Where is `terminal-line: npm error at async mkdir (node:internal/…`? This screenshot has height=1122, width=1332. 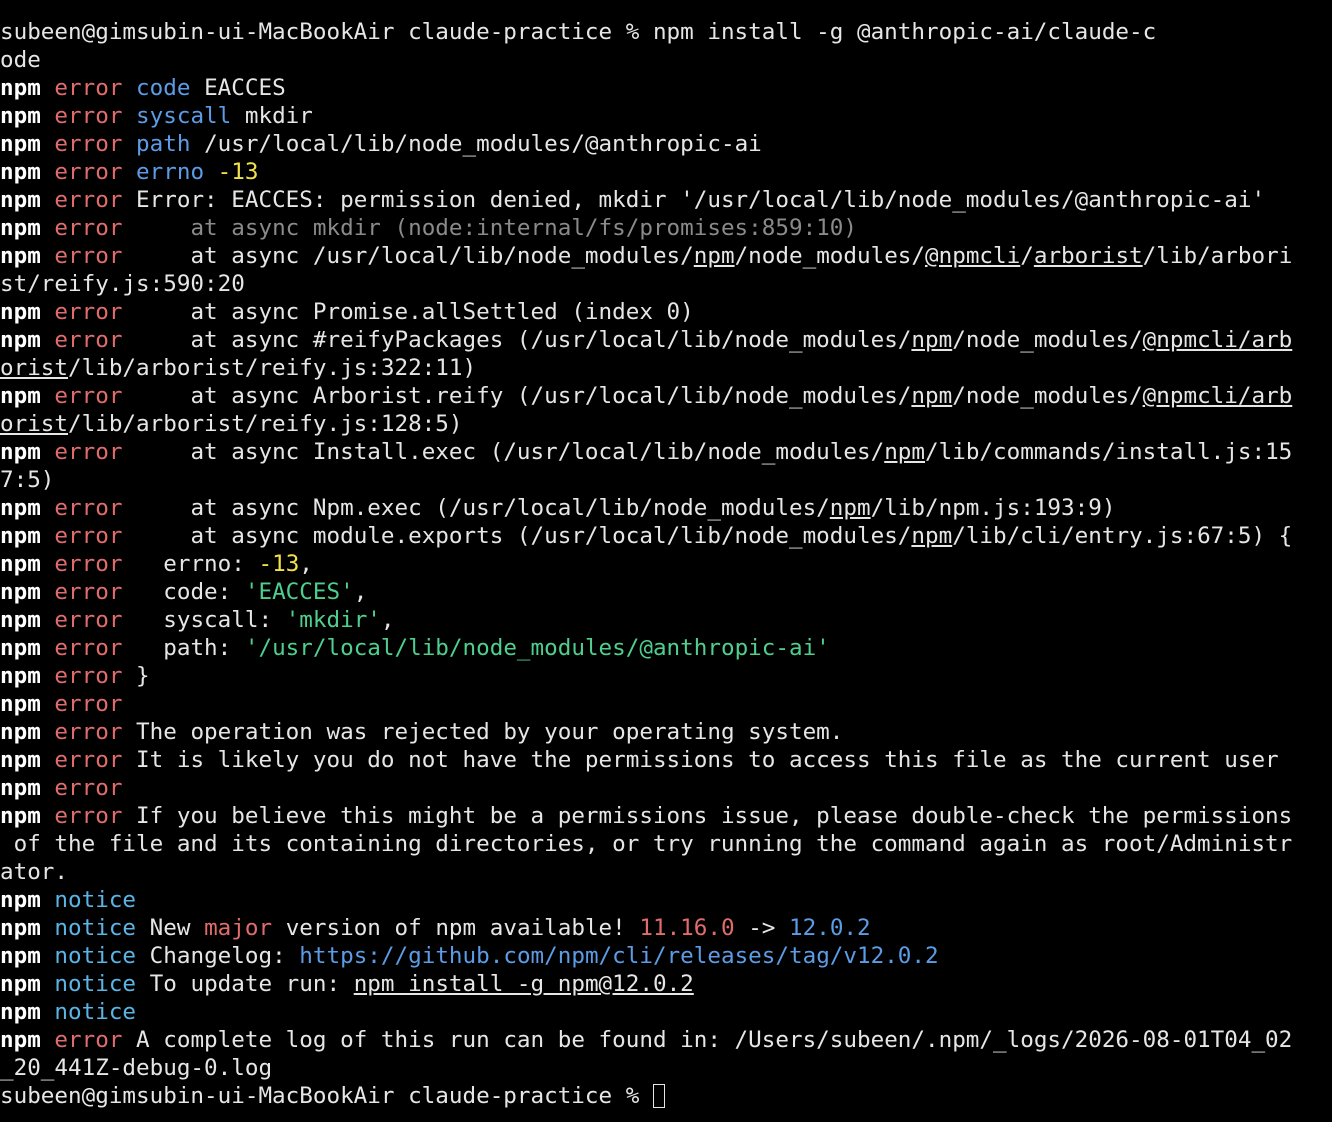 terminal-line: npm error at async mkdir (node:internal/… is located at coordinates (666, 228).